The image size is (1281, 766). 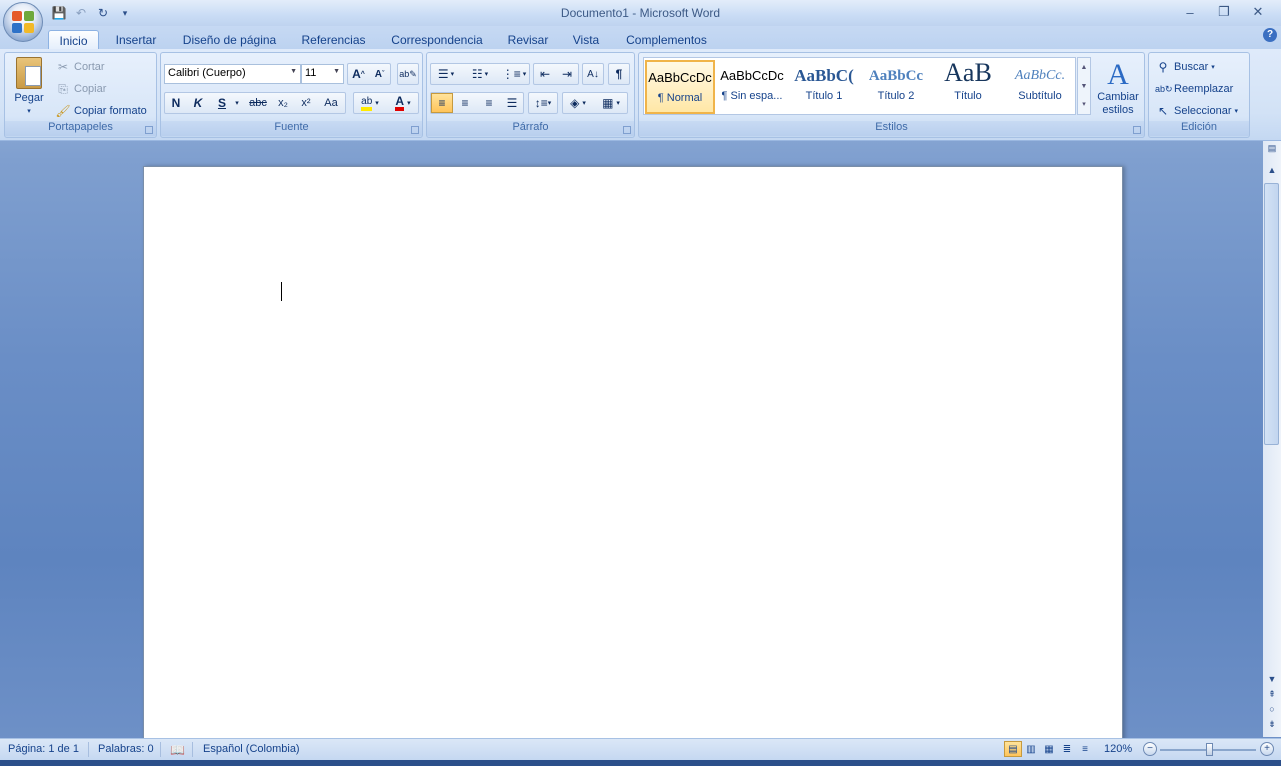 What do you see at coordinates (126, 749) in the screenshot?
I see `word-count: Palabras: 0` at bounding box center [126, 749].